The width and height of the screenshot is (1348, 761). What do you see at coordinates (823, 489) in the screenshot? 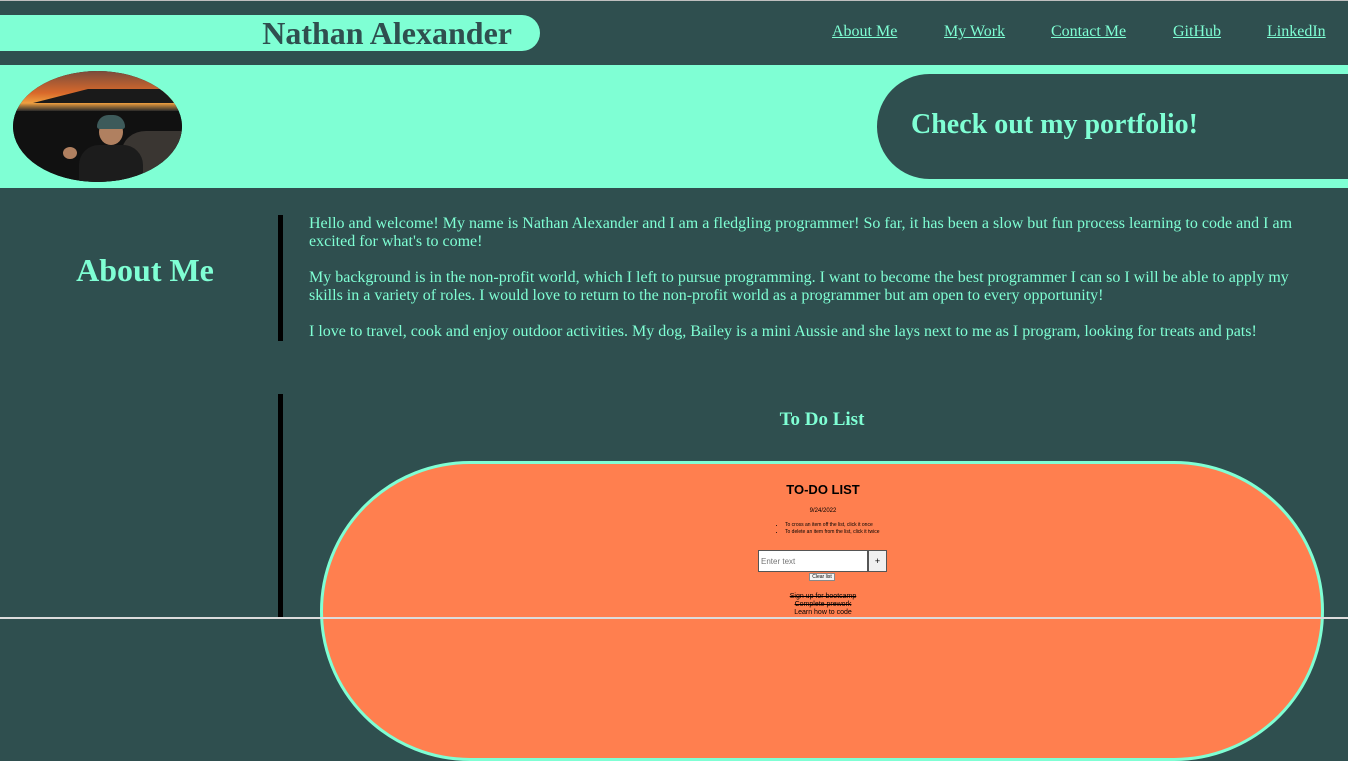
I see `preview-title: TO-DO LIST` at bounding box center [823, 489].